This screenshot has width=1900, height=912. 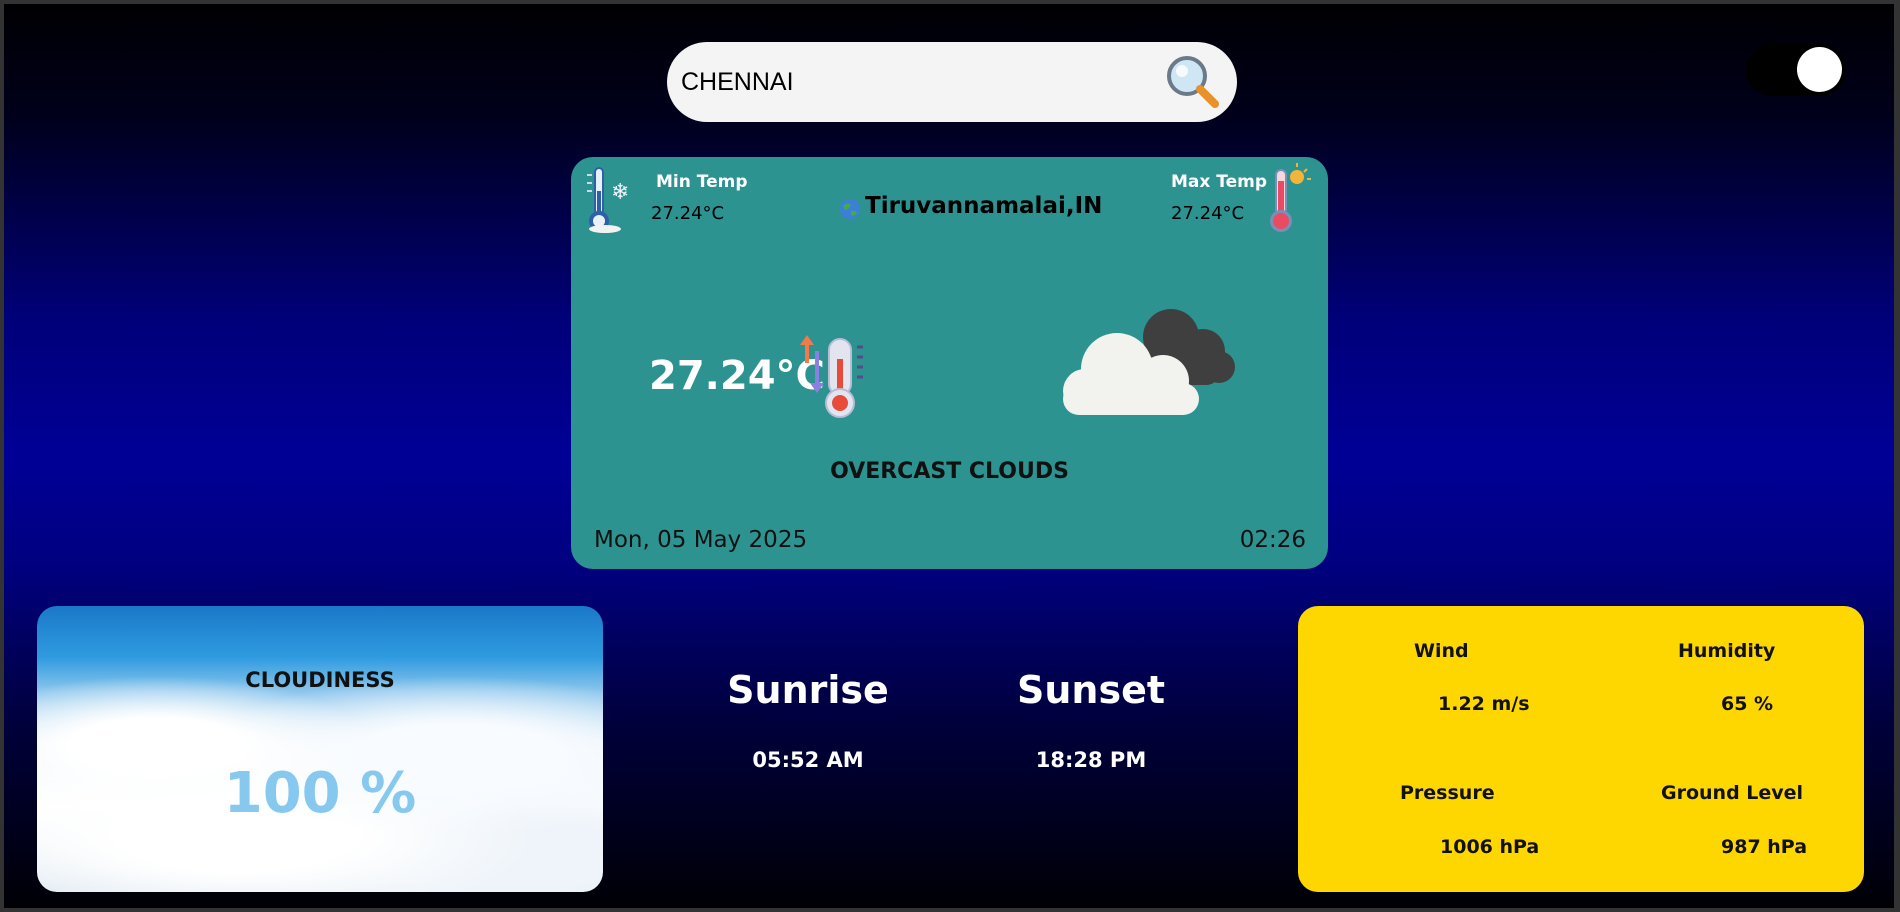 I want to click on sunset-label: Sunset, so click(x=1091, y=690).